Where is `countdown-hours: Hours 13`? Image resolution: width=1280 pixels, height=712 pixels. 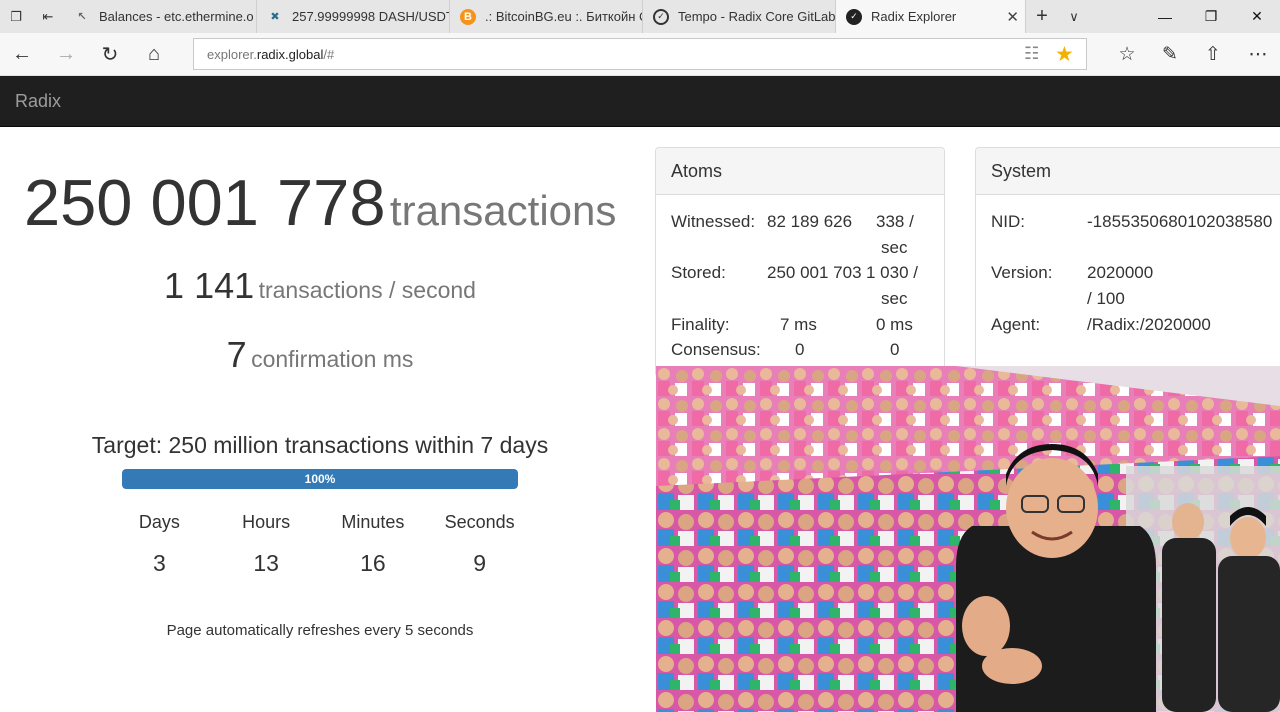 countdown-hours: Hours 13 is located at coordinates (266, 543).